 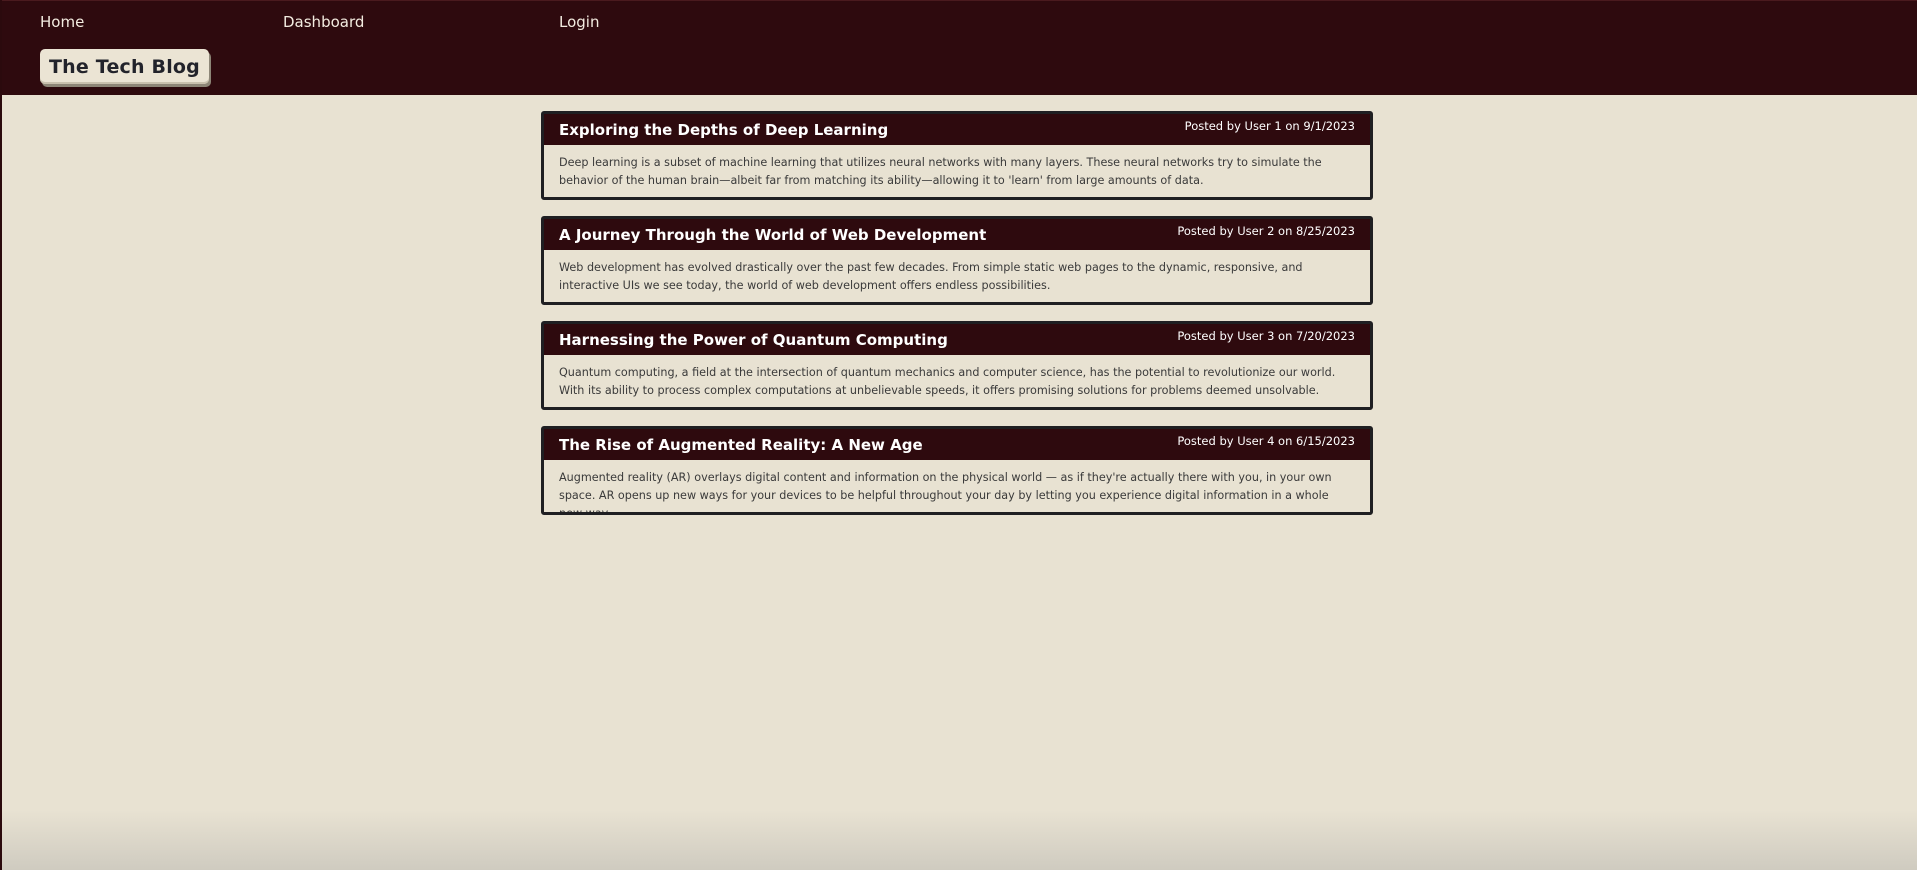 What do you see at coordinates (959, 47) in the screenshot?
I see `top-navbar: Home Dashboard Login The Tech Blog` at bounding box center [959, 47].